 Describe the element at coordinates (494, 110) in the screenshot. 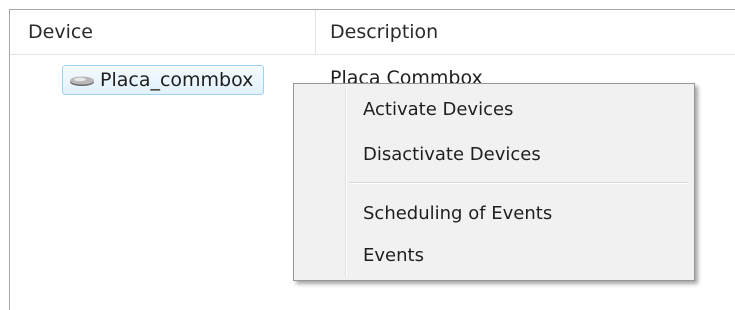

I see `menu-item-activate-devices: Activate Devices` at that location.